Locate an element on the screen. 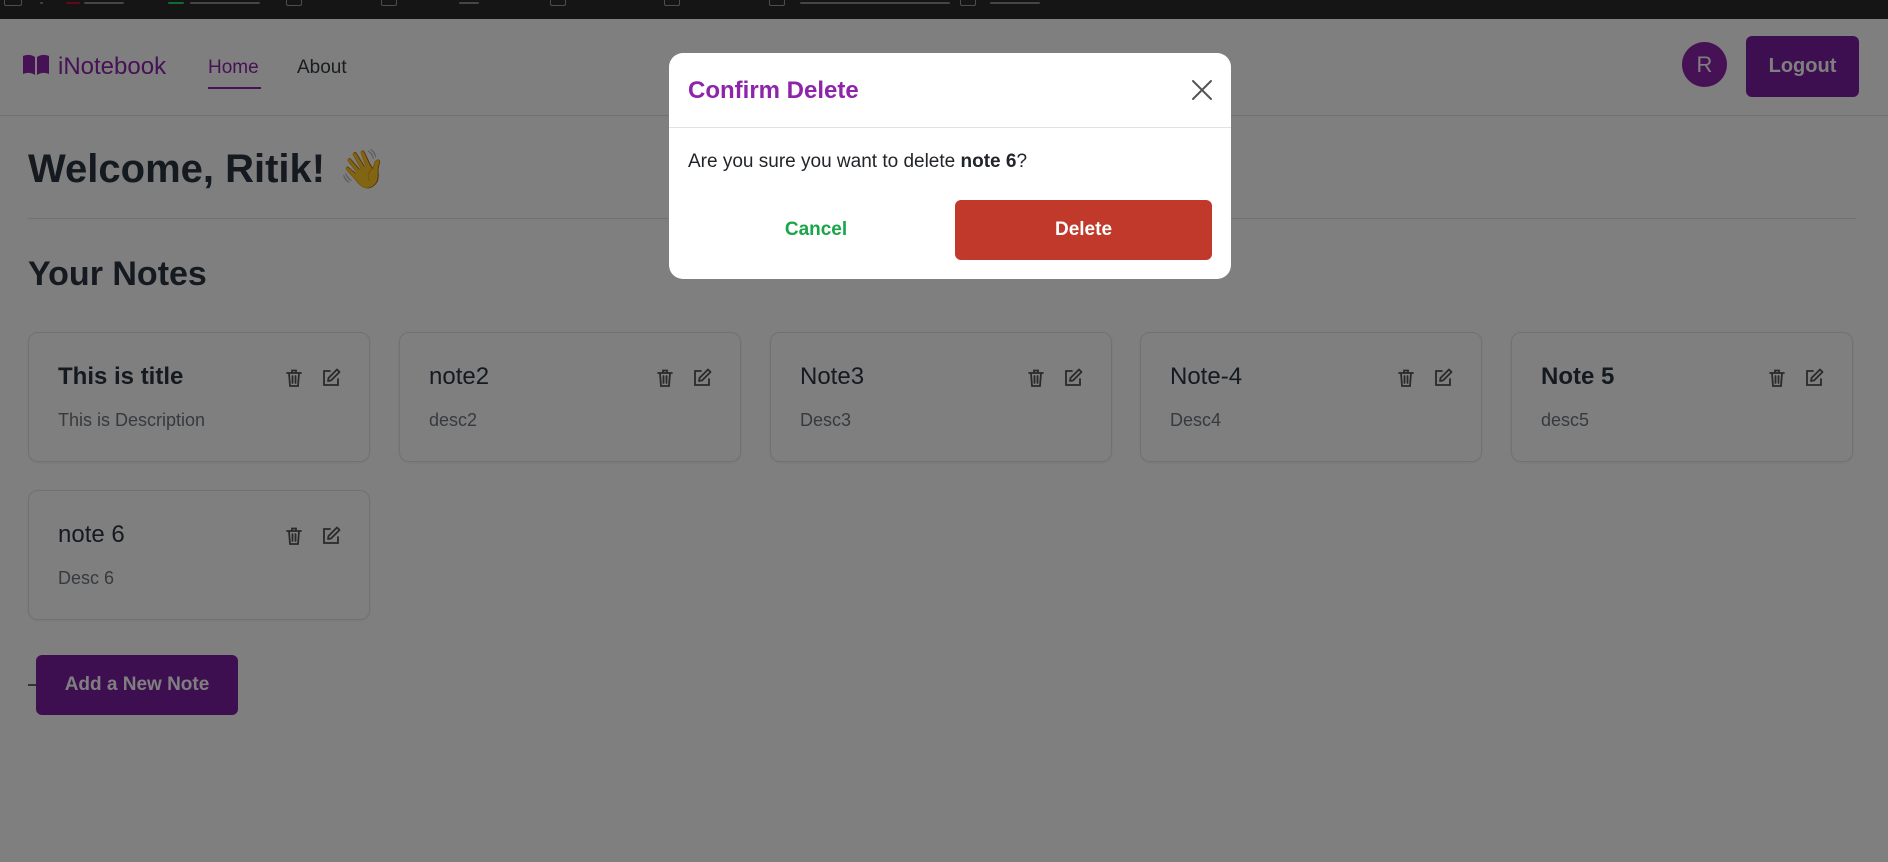 The height and width of the screenshot is (862, 1888). modal-title: Confirm Delete is located at coordinates (773, 90).